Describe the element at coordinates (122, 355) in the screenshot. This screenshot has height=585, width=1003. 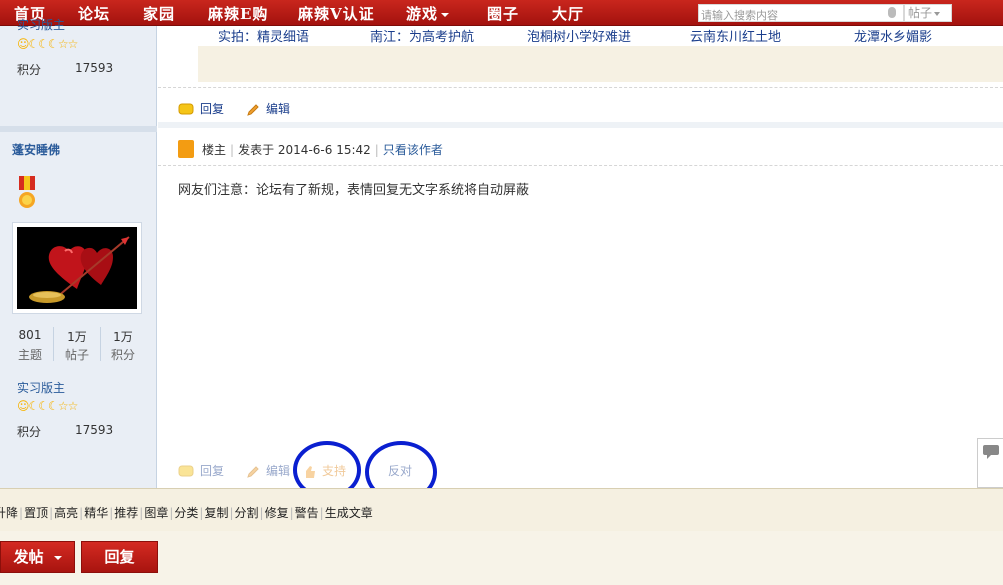
I see `stat-score-label: 积分` at that location.